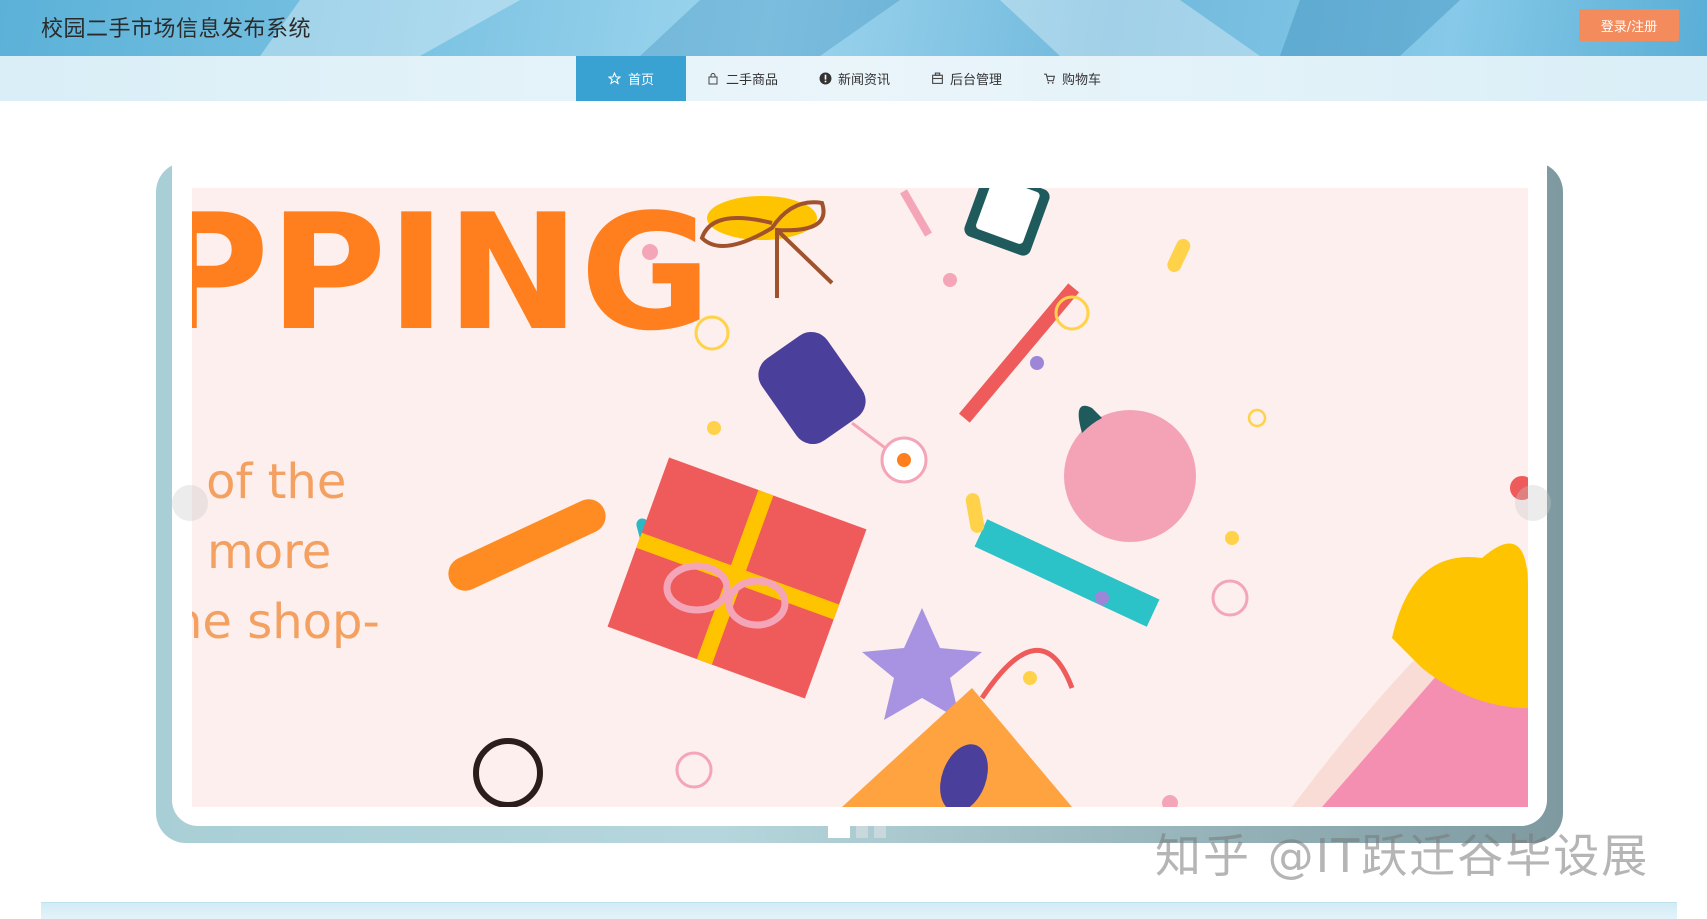 Image resolution: width=1707 pixels, height=919 pixels. I want to click on building-icon, so click(937, 79).